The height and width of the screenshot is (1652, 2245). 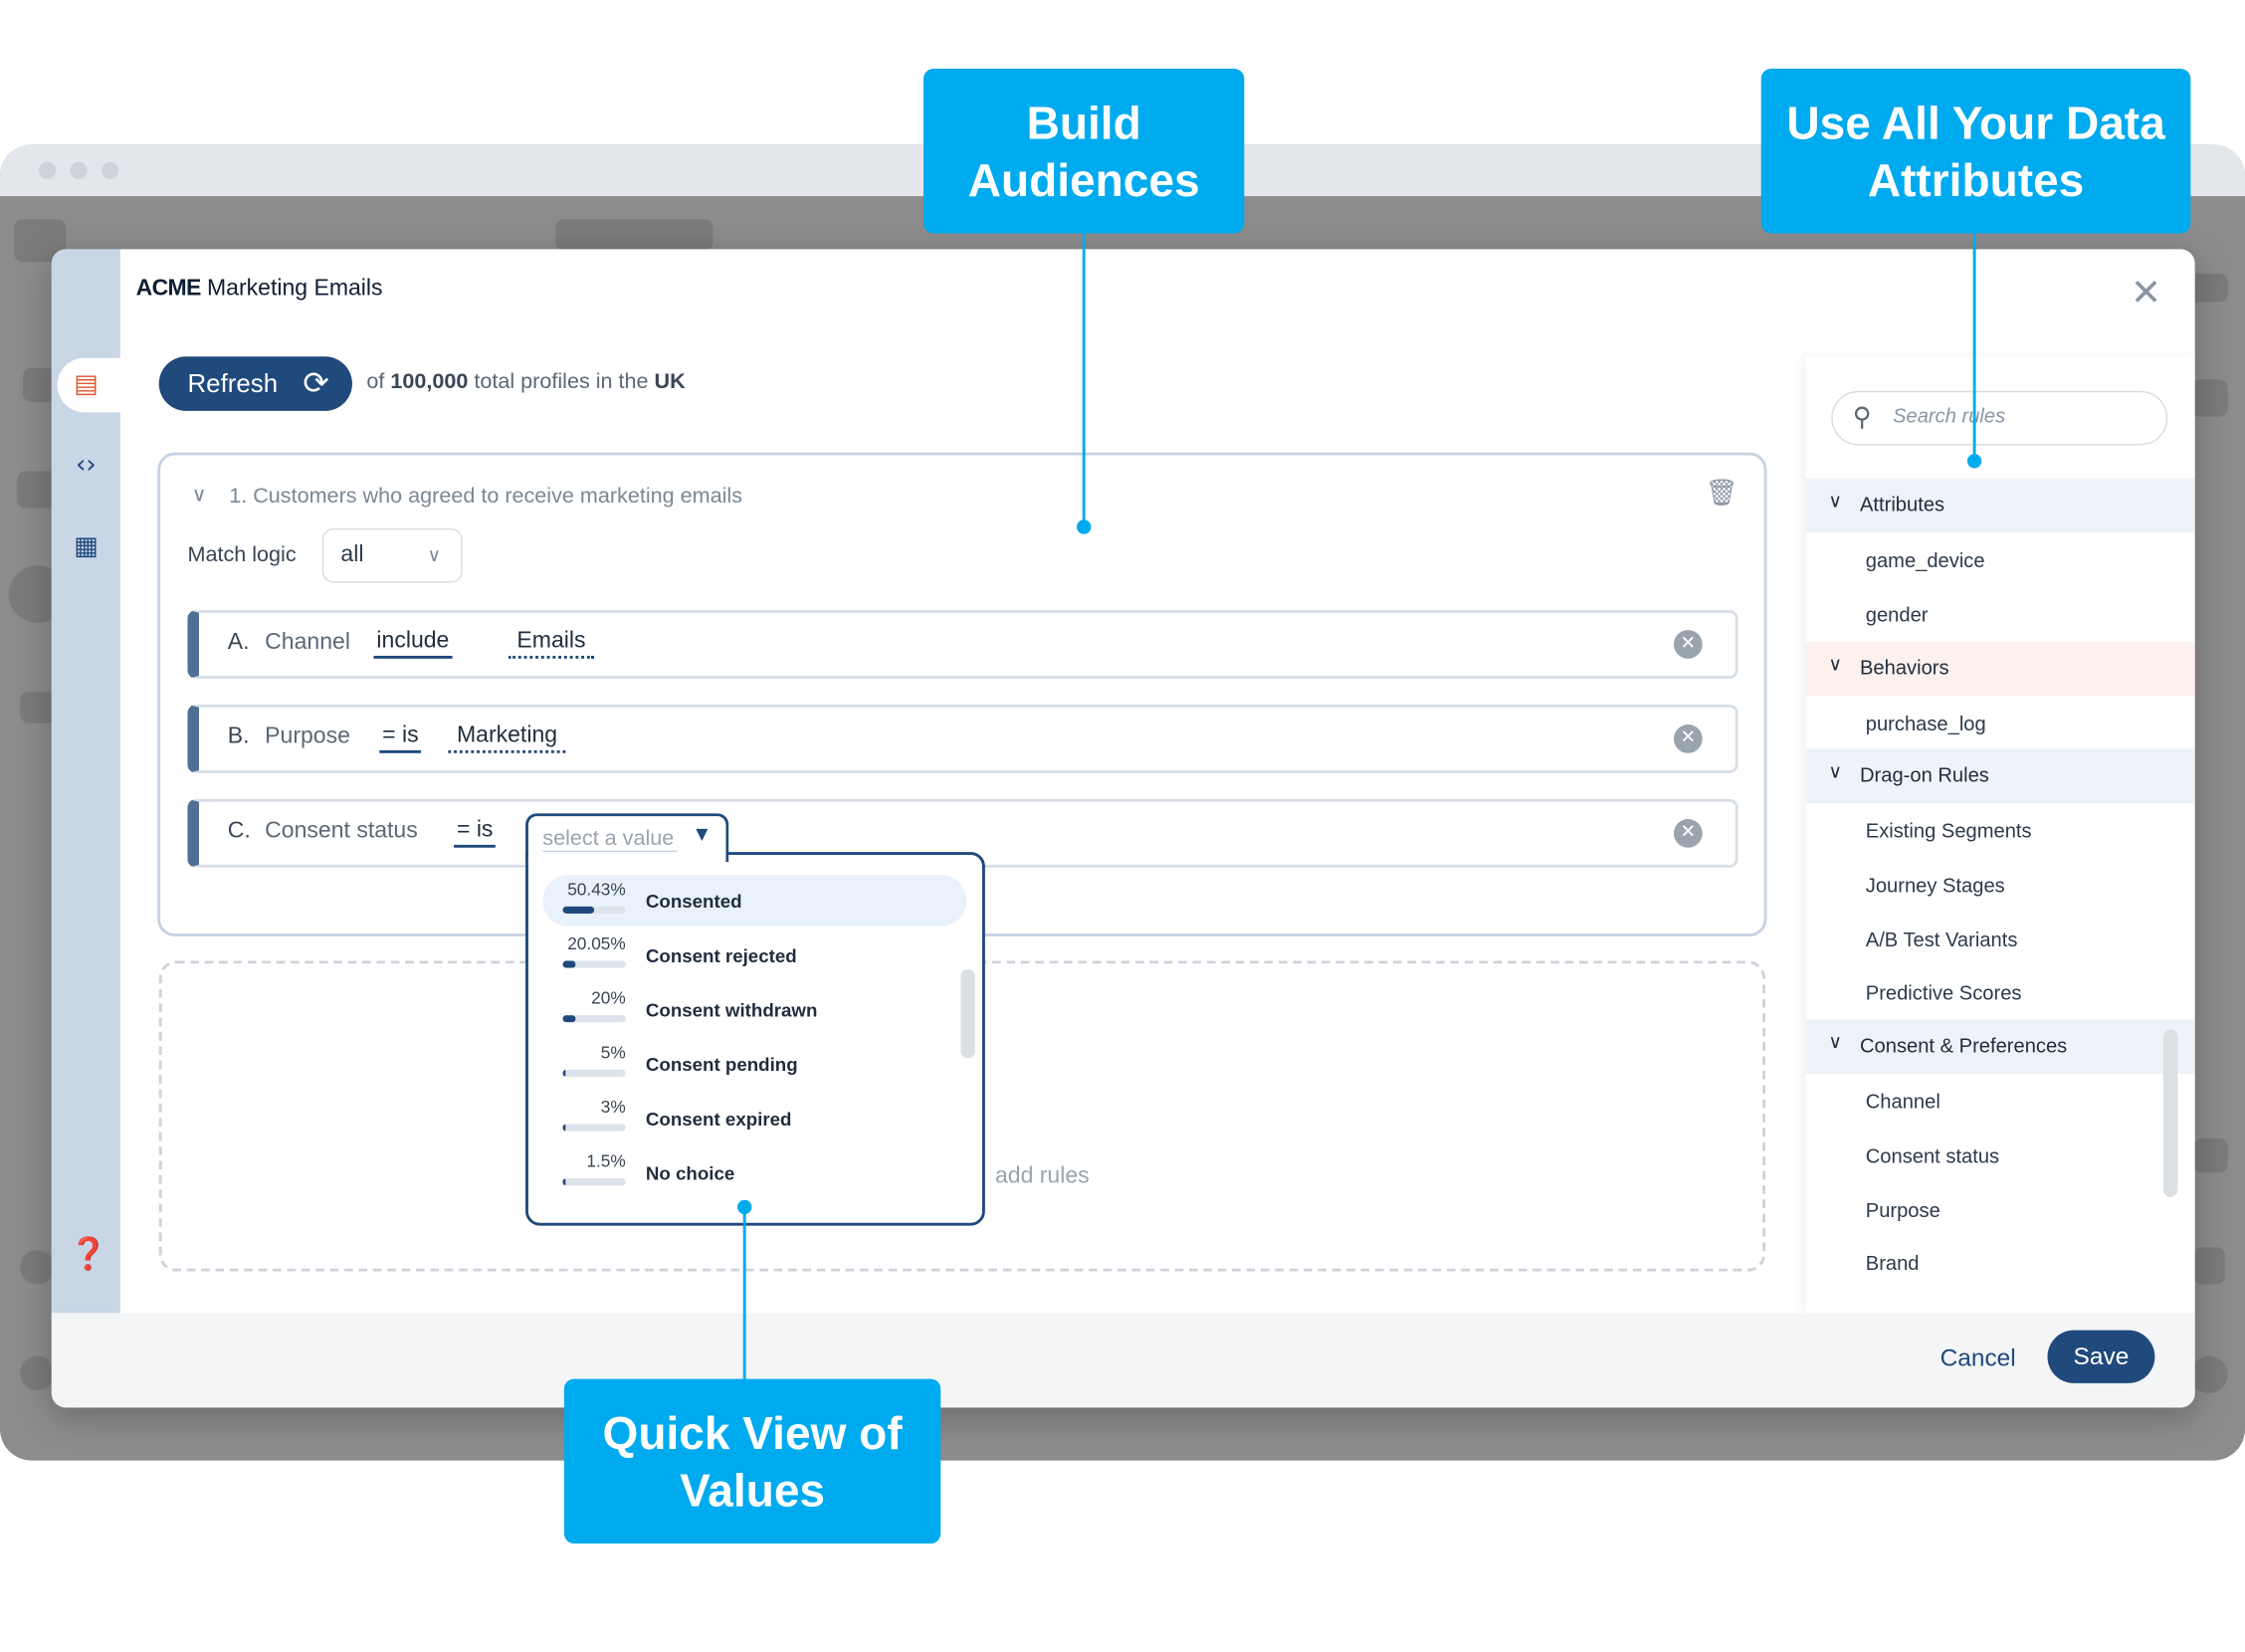 I want to click on profiles-mid: total profiles in the, so click(x=561, y=381).